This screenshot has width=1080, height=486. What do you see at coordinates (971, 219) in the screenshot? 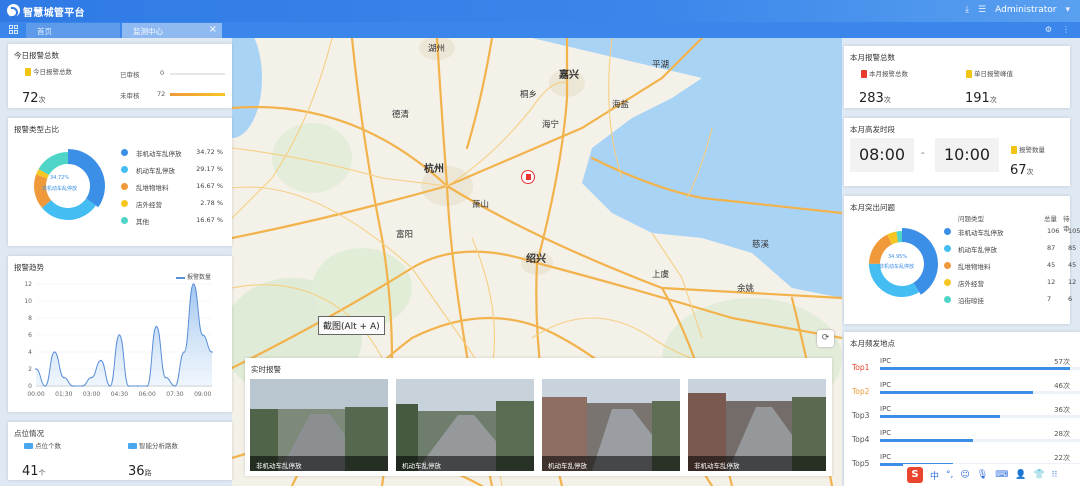
I see `col-type: 问题类型` at bounding box center [971, 219].